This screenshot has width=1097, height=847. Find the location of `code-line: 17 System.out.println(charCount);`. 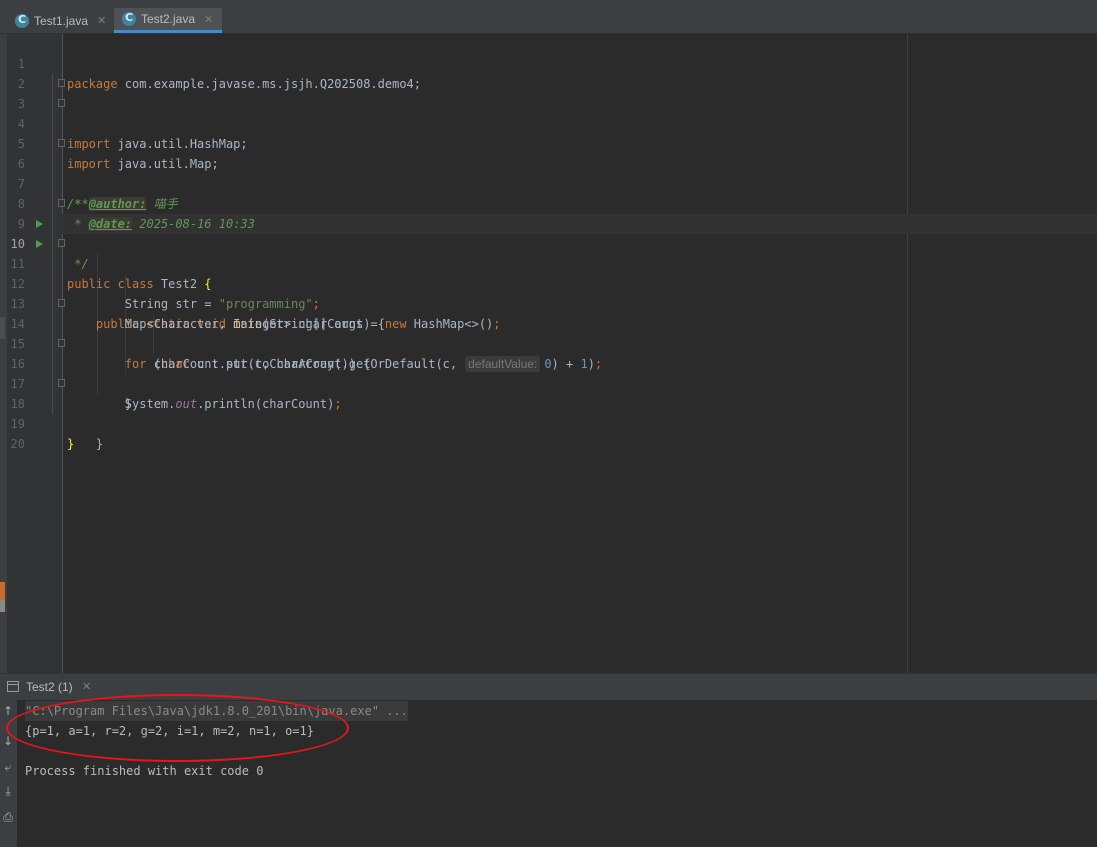

code-line: 17 System.out.println(charCount); is located at coordinates (548, 382).